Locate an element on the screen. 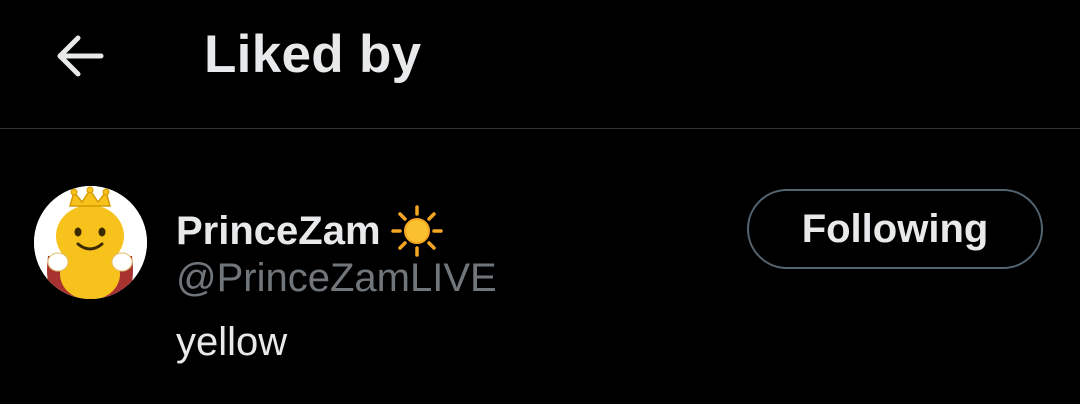 This screenshot has height=404, width=1080. following-button: Following is located at coordinates (895, 229).